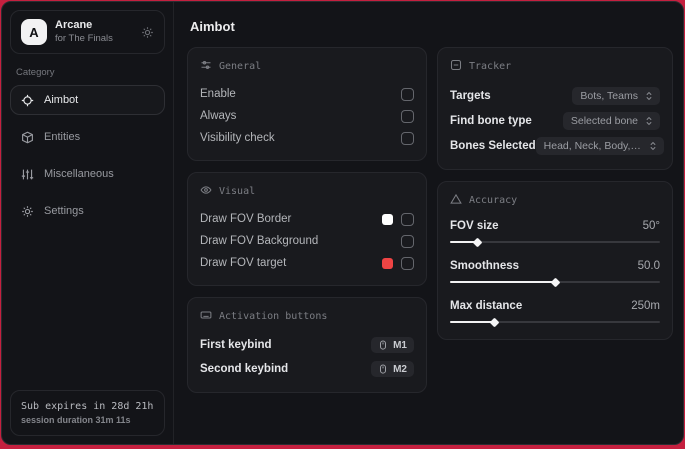 The image size is (685, 449). I want to click on visibility-check-checkbox, so click(407, 138).